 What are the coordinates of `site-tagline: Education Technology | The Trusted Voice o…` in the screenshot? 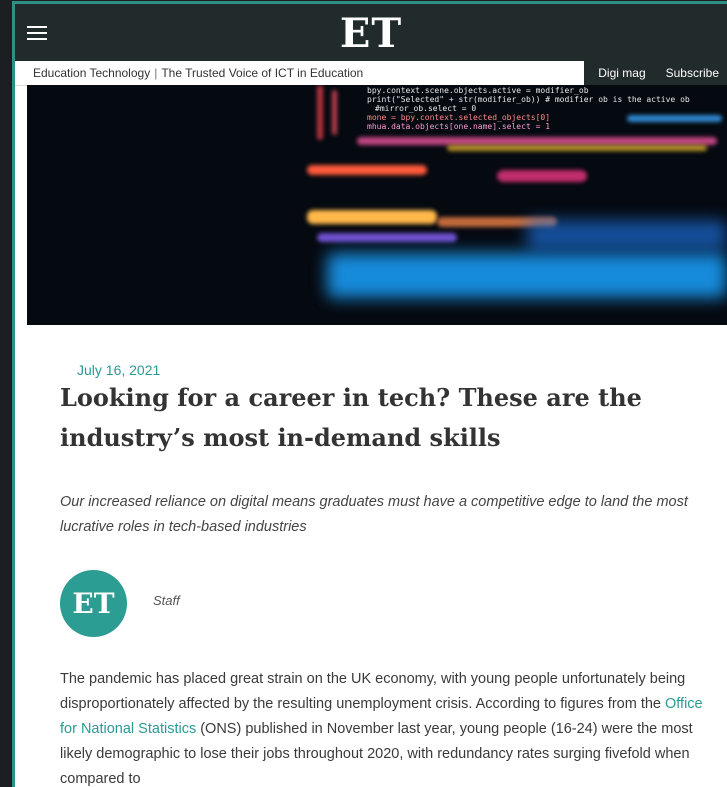 It's located at (198, 73).